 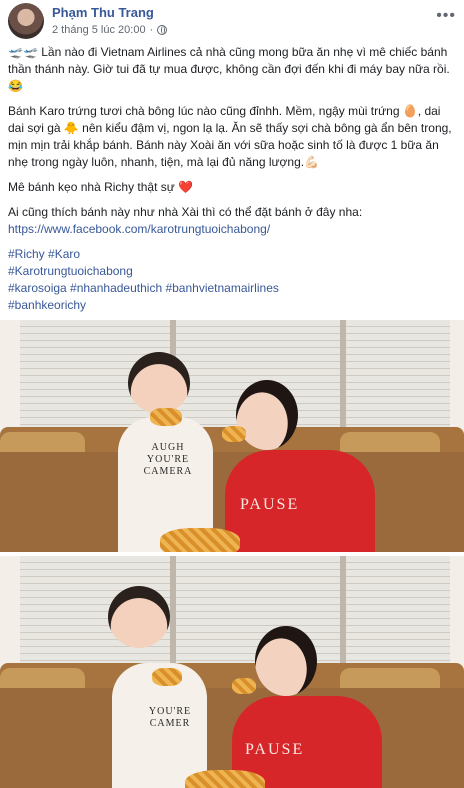 I want to click on author-name: Phạm Thu Trang, so click(x=103, y=12).